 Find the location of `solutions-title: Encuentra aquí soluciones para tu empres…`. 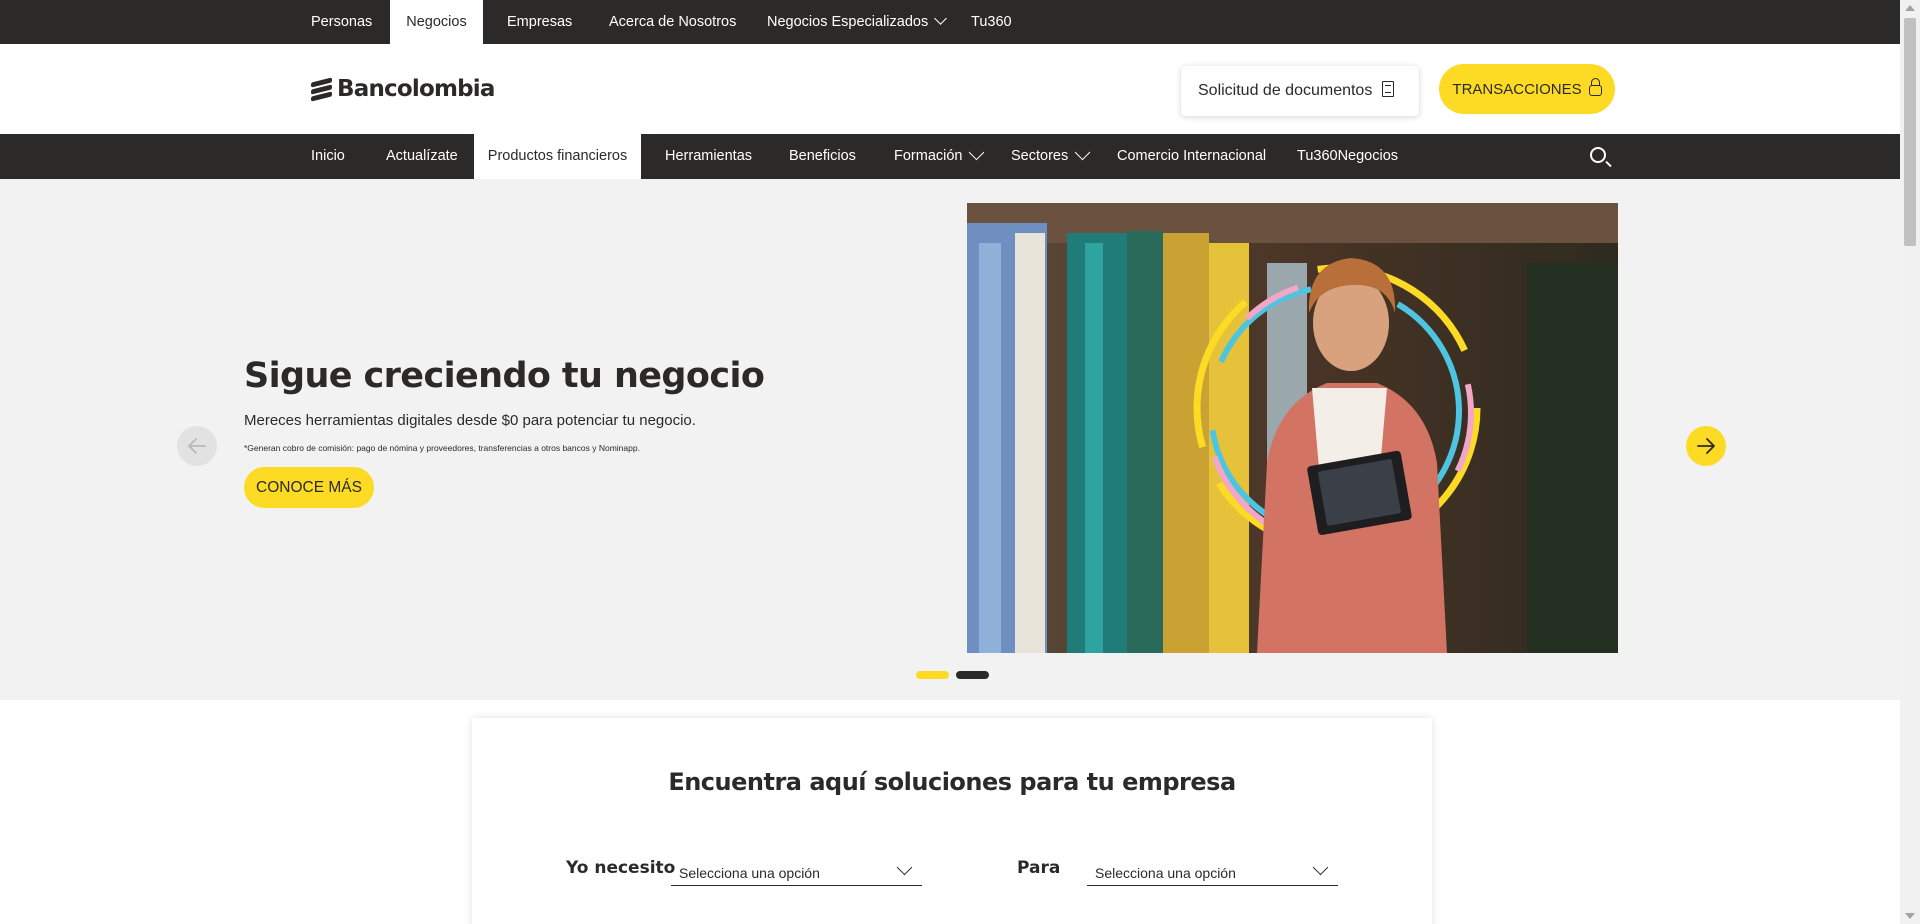

solutions-title: Encuentra aquí soluciones para tu empres… is located at coordinates (952, 782).